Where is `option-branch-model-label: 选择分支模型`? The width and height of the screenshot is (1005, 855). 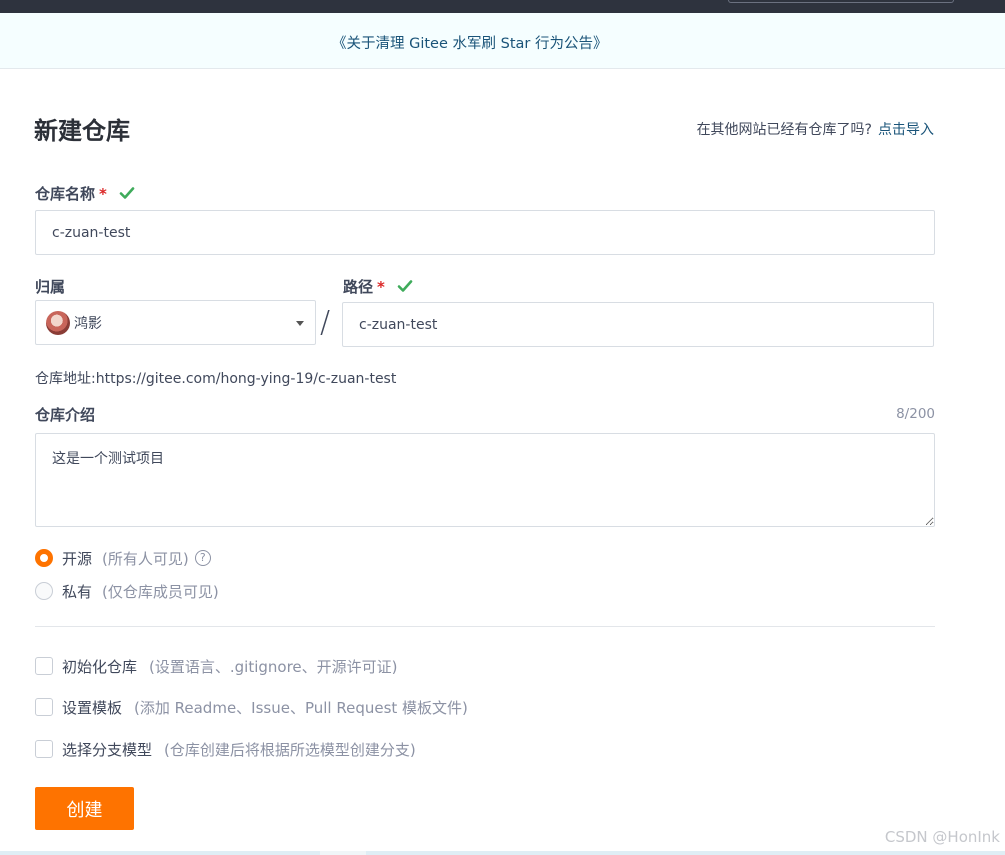 option-branch-model-label: 选择分支模型 is located at coordinates (107, 749).